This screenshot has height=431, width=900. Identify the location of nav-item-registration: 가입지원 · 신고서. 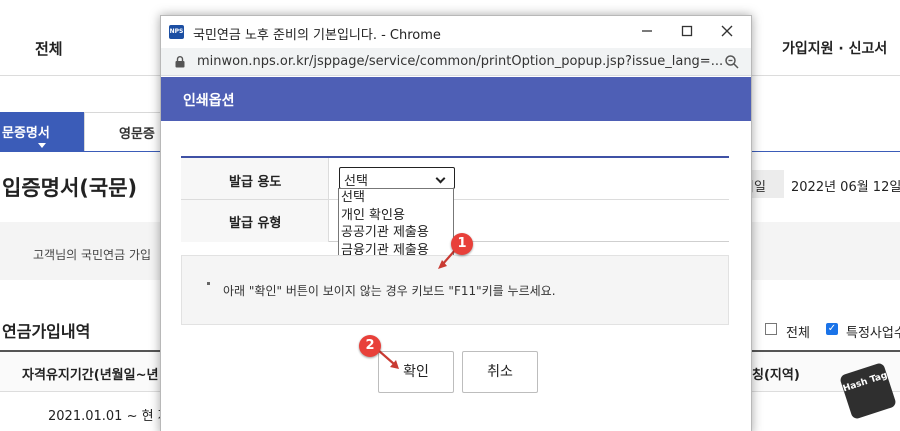
(834, 48).